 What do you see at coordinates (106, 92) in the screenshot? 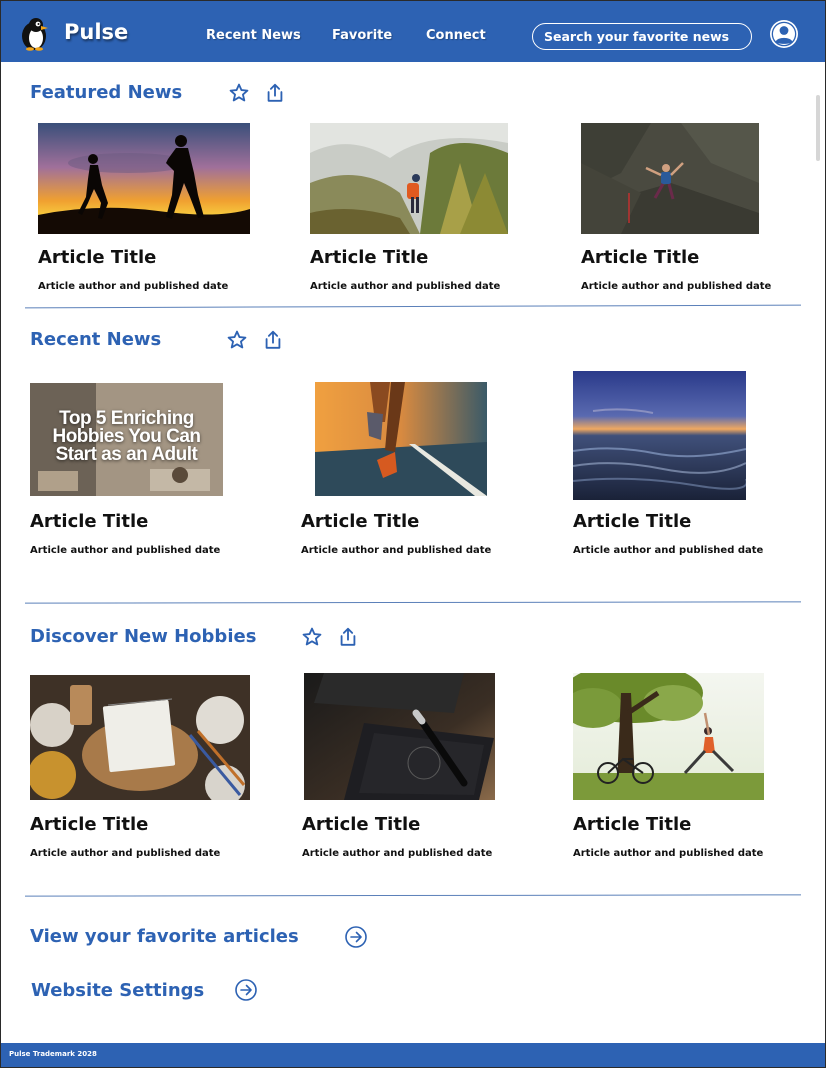
I see `section-title-featured-news: Featured News` at bounding box center [106, 92].